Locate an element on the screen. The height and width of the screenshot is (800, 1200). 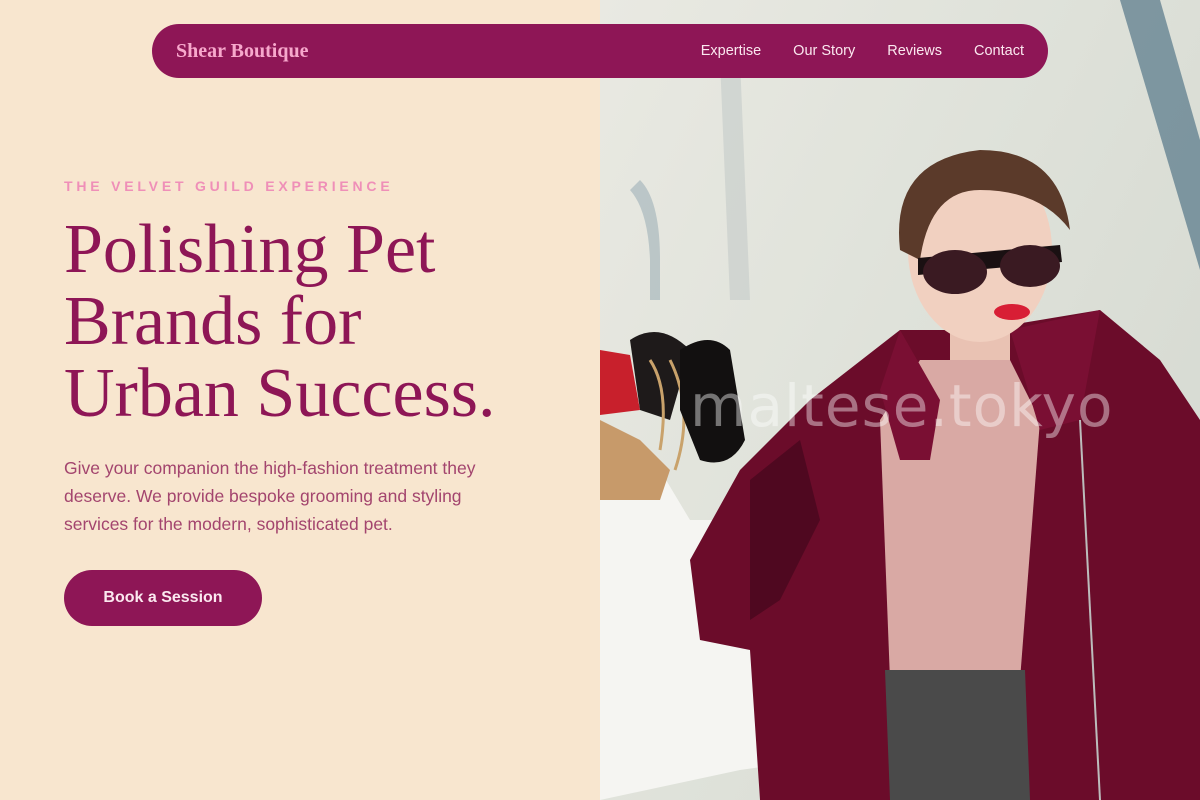
nav-link-our-story: Our Story is located at coordinates (824, 51).